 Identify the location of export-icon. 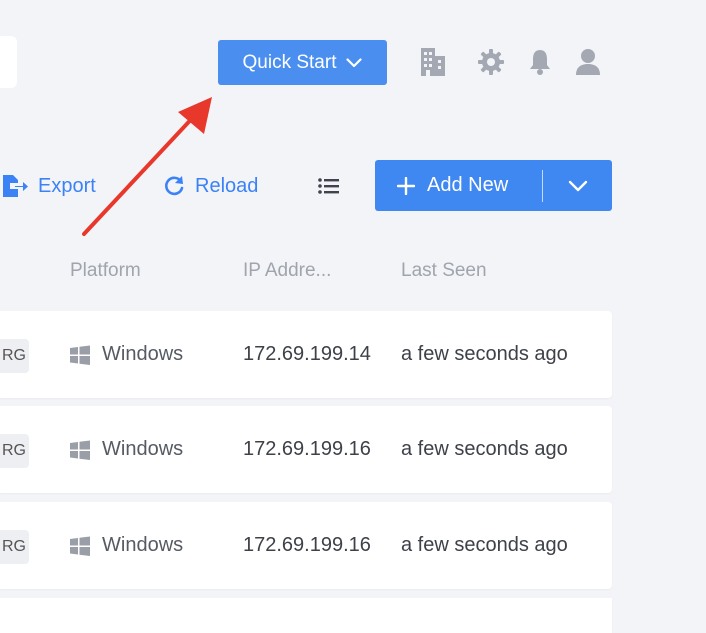
(15, 186).